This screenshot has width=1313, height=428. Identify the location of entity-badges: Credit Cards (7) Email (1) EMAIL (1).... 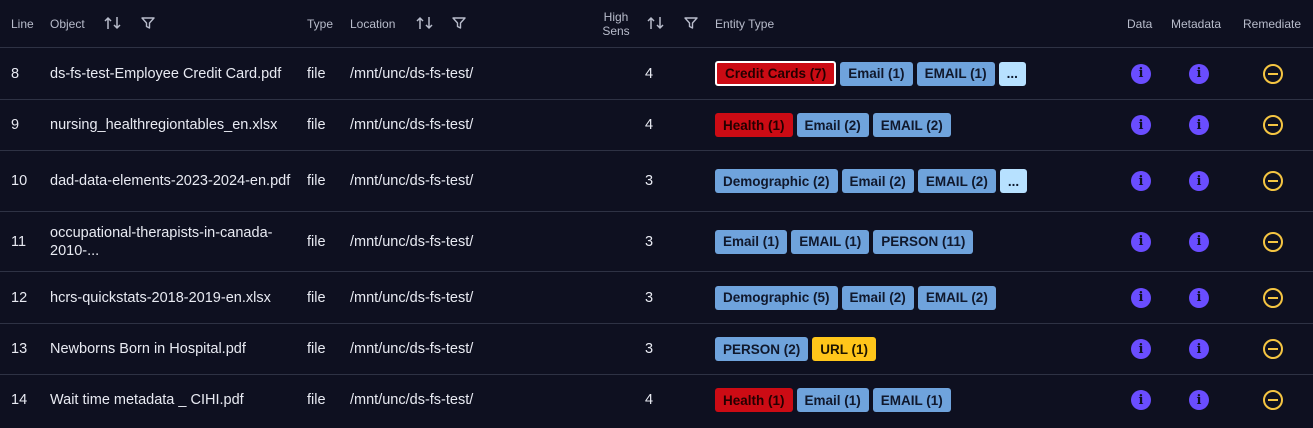
(870, 73).